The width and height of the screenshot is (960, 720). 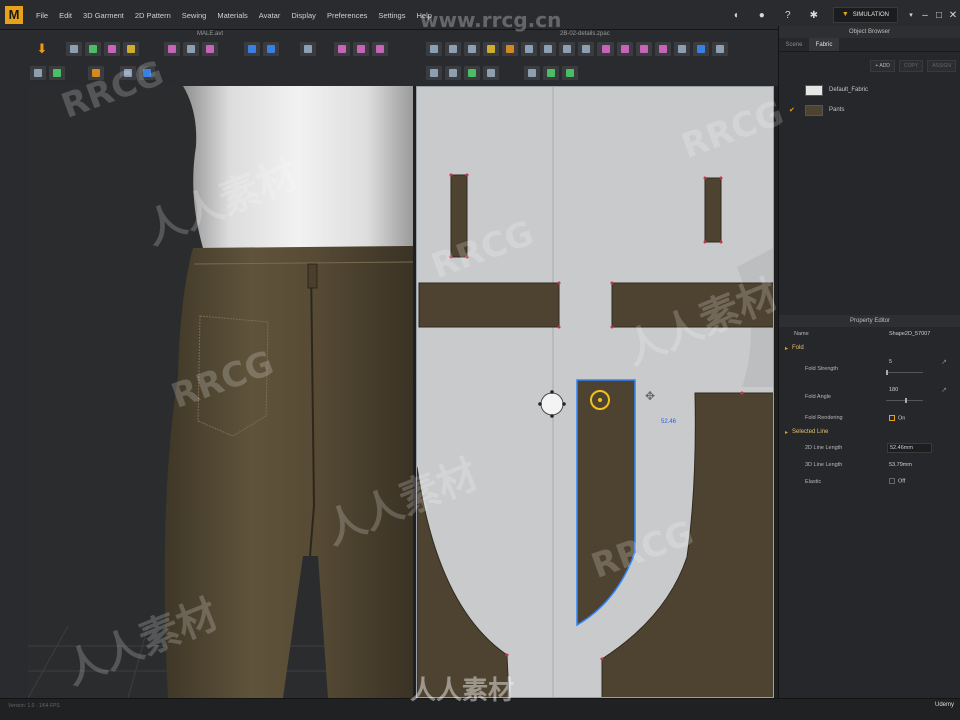 What do you see at coordinates (801, 334) in the screenshot?
I see `name-label: Name` at bounding box center [801, 334].